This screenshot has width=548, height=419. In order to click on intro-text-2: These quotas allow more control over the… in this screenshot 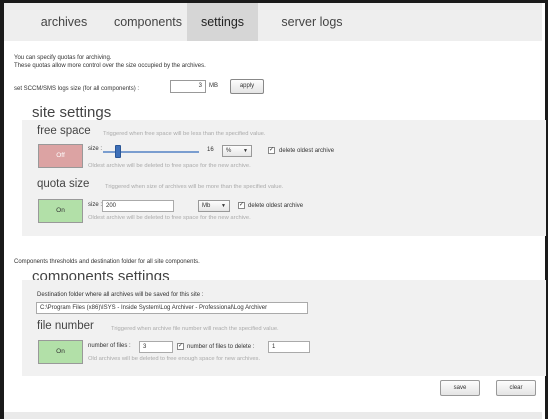, I will do `click(110, 66)`.